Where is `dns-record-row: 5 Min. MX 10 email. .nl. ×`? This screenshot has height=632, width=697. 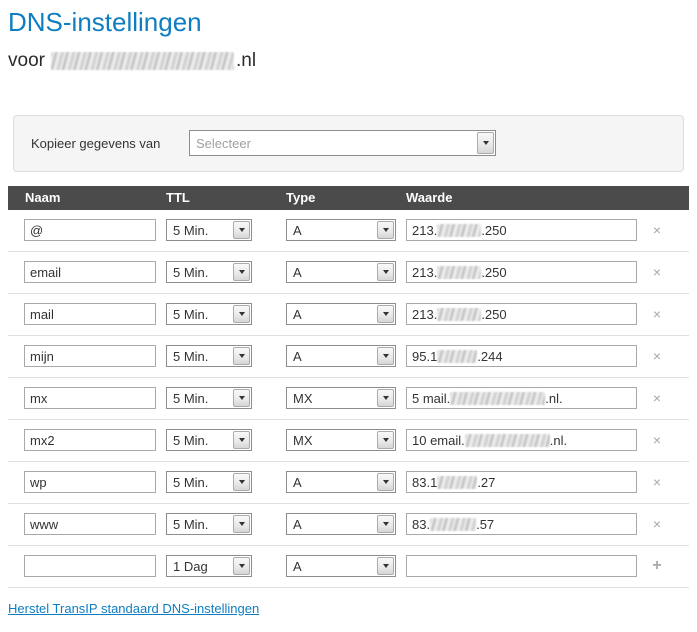 dns-record-row: 5 Min. MX 10 email. .nl. × is located at coordinates (348, 440).